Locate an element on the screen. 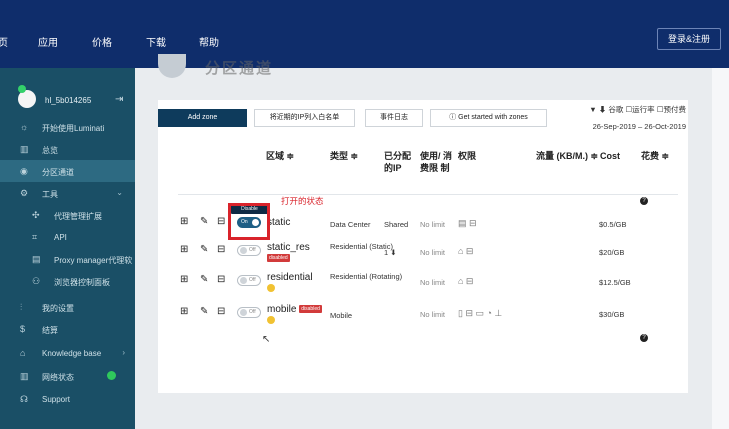 This screenshot has height=429, width=729. dollar-icon: $ is located at coordinates (23, 329).